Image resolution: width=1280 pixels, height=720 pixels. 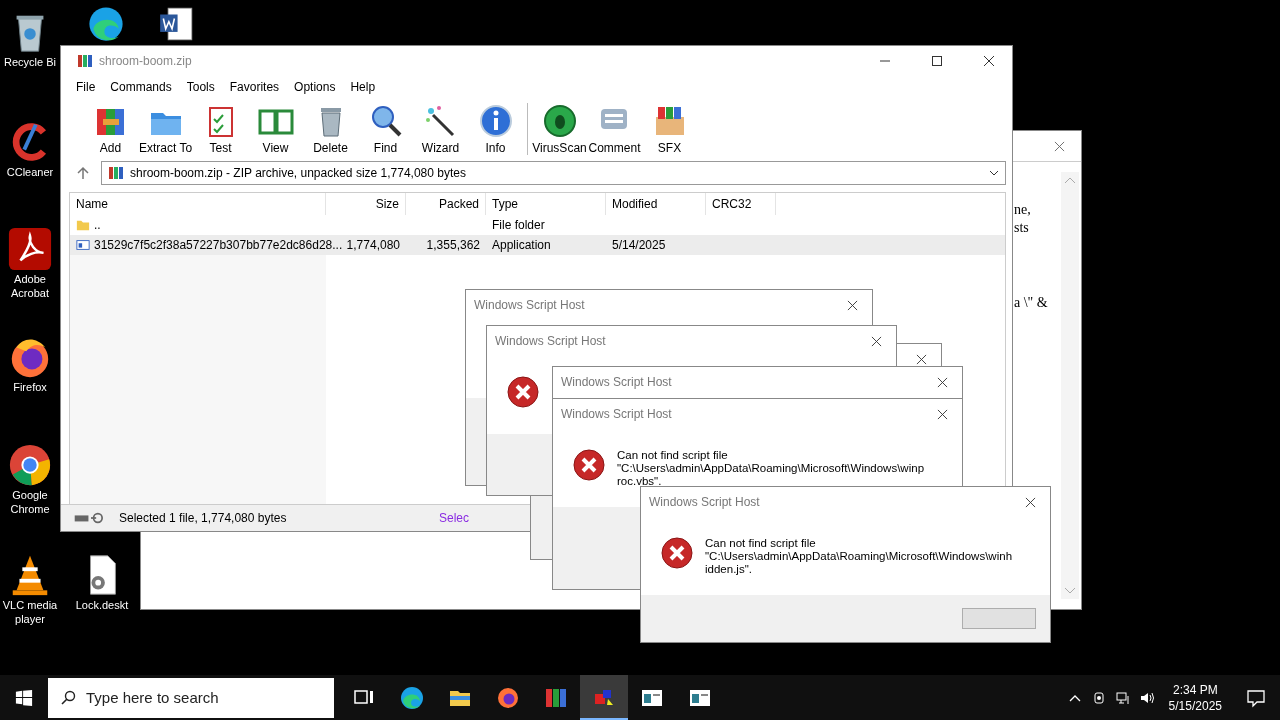 I want to click on file-type: File folder, so click(x=518, y=225).